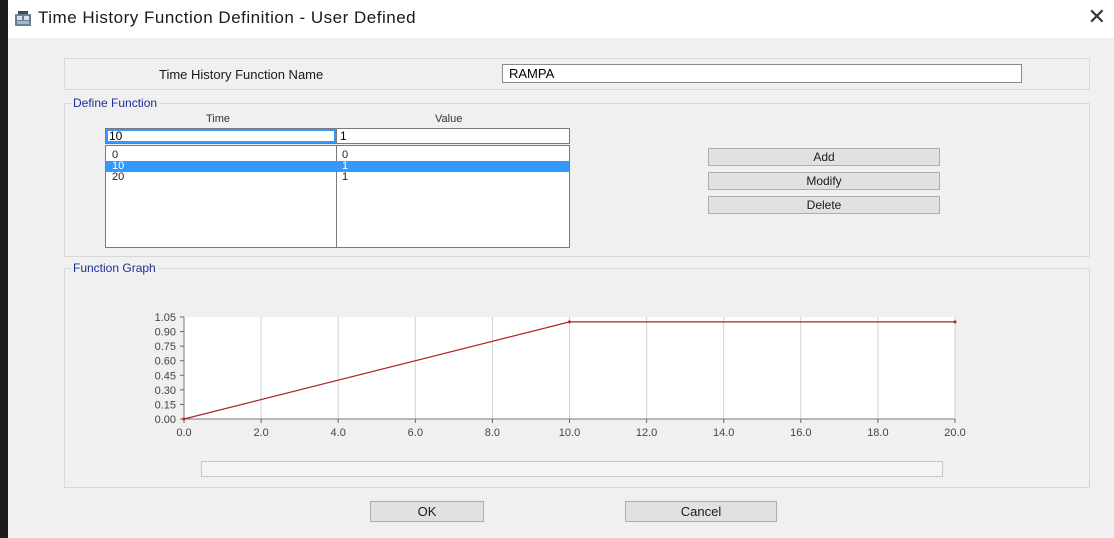 The image size is (1114, 538). What do you see at coordinates (241, 74) in the screenshot?
I see `function-name-label: Time History Function Name` at bounding box center [241, 74].